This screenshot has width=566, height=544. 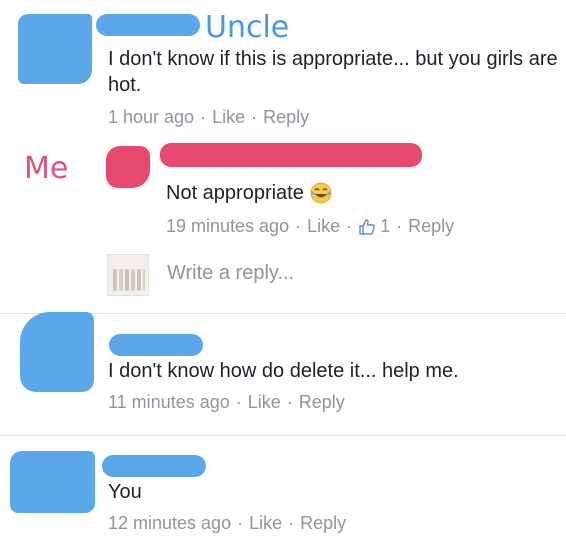 What do you see at coordinates (209, 117) in the screenshot?
I see `comment-meta: 1 hour ago · Like · Reply` at bounding box center [209, 117].